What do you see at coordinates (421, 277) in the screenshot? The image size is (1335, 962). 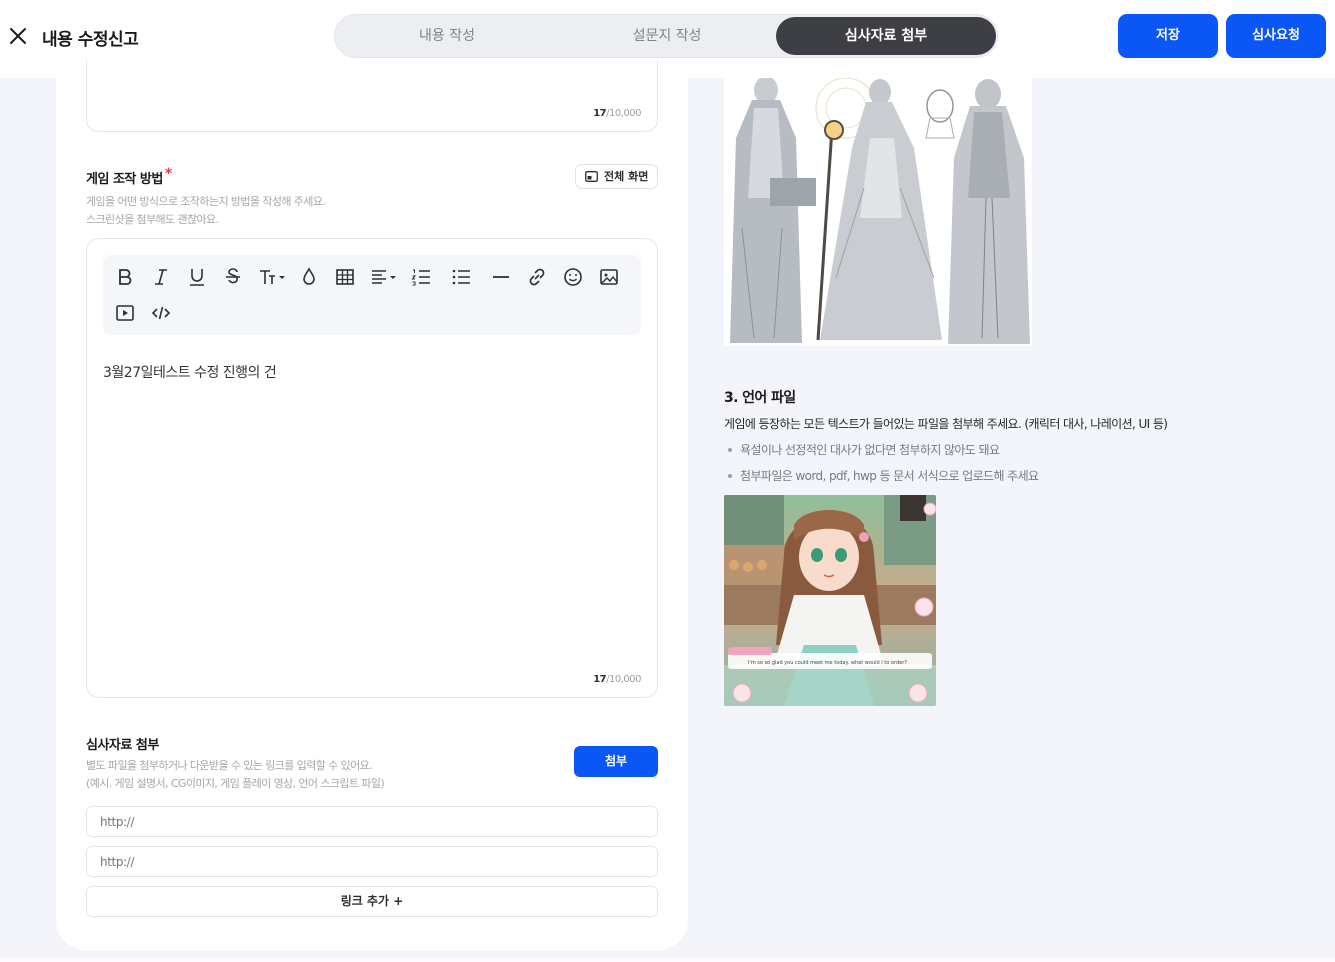 I see `ordered-list-icon` at bounding box center [421, 277].